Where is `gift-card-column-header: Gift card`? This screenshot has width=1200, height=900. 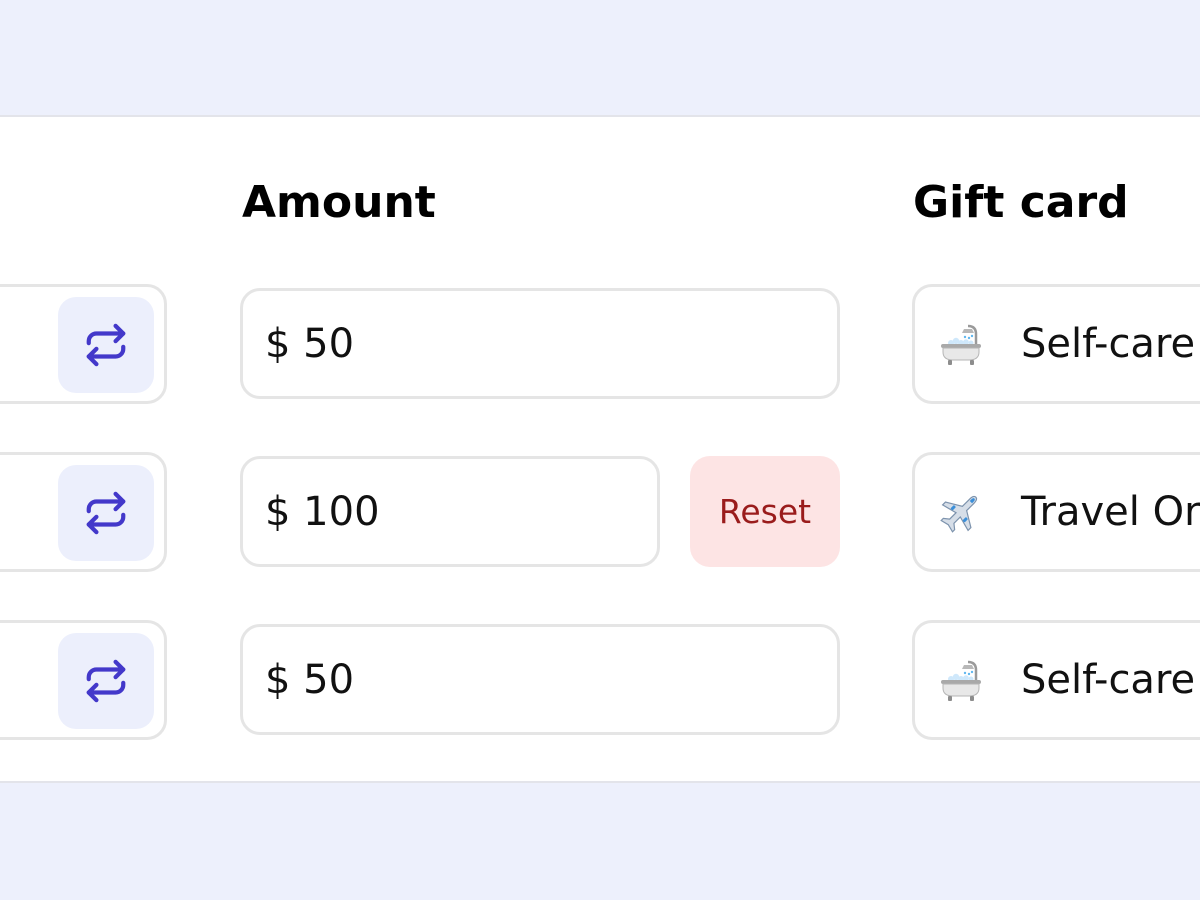
gift-card-column-header: Gift card is located at coordinates (1021, 202).